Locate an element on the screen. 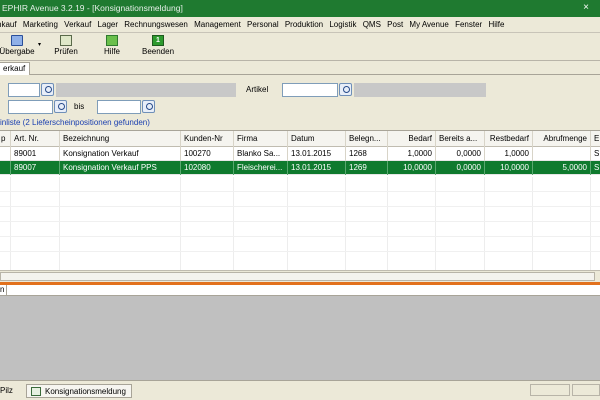 Image resolution: width=600 pixels, height=400 pixels. menu-qms: QMS is located at coordinates (374, 24).